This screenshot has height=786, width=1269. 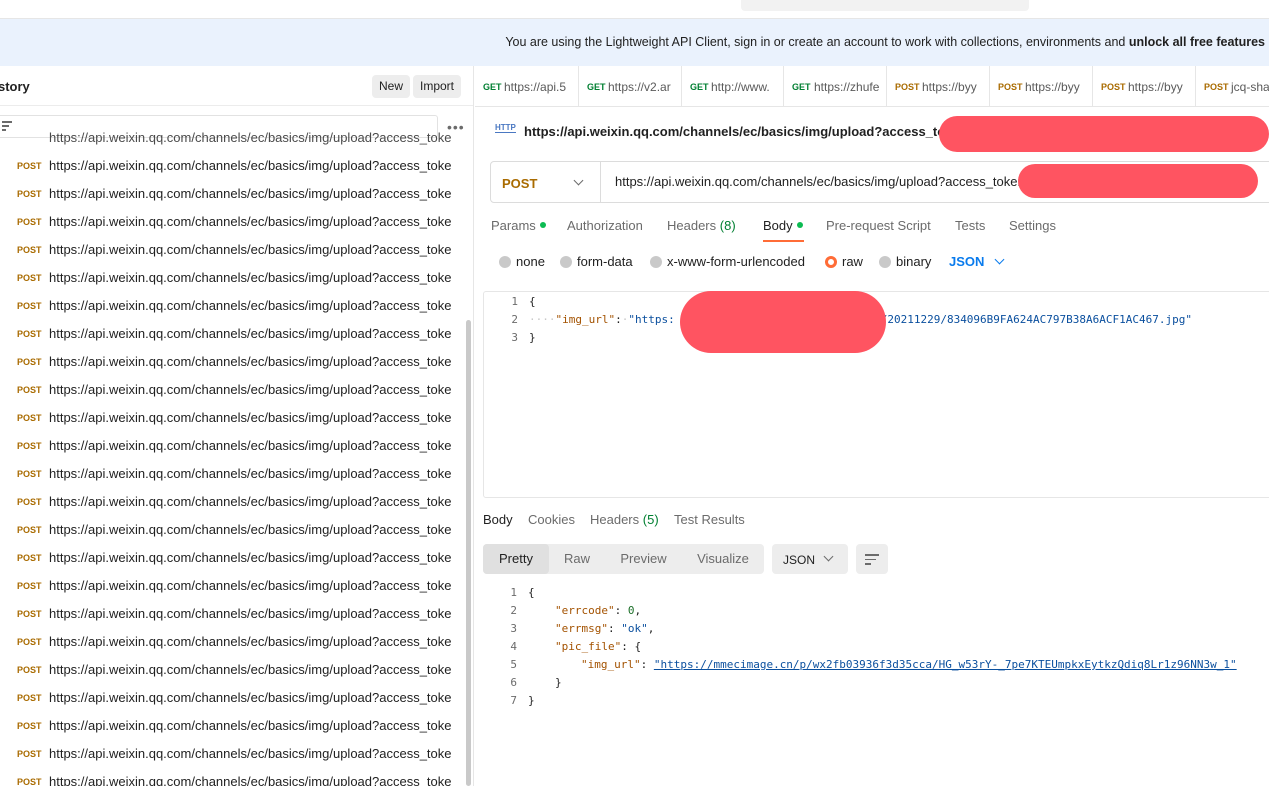 I want to click on banner-unlock-link: unlock all free features, so click(x=1197, y=42).